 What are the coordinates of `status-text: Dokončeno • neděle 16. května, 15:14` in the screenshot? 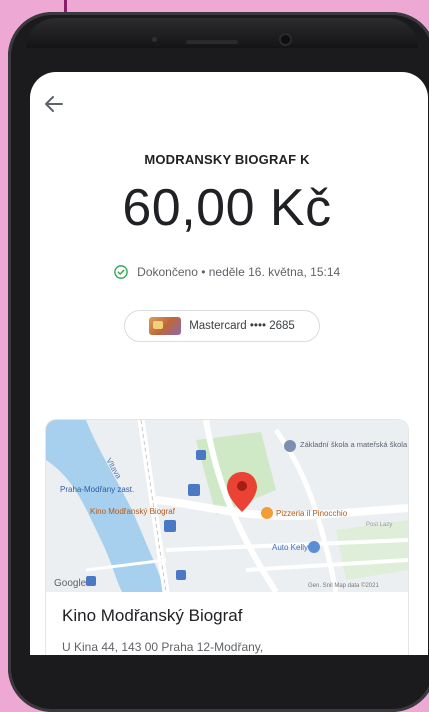 It's located at (239, 271).